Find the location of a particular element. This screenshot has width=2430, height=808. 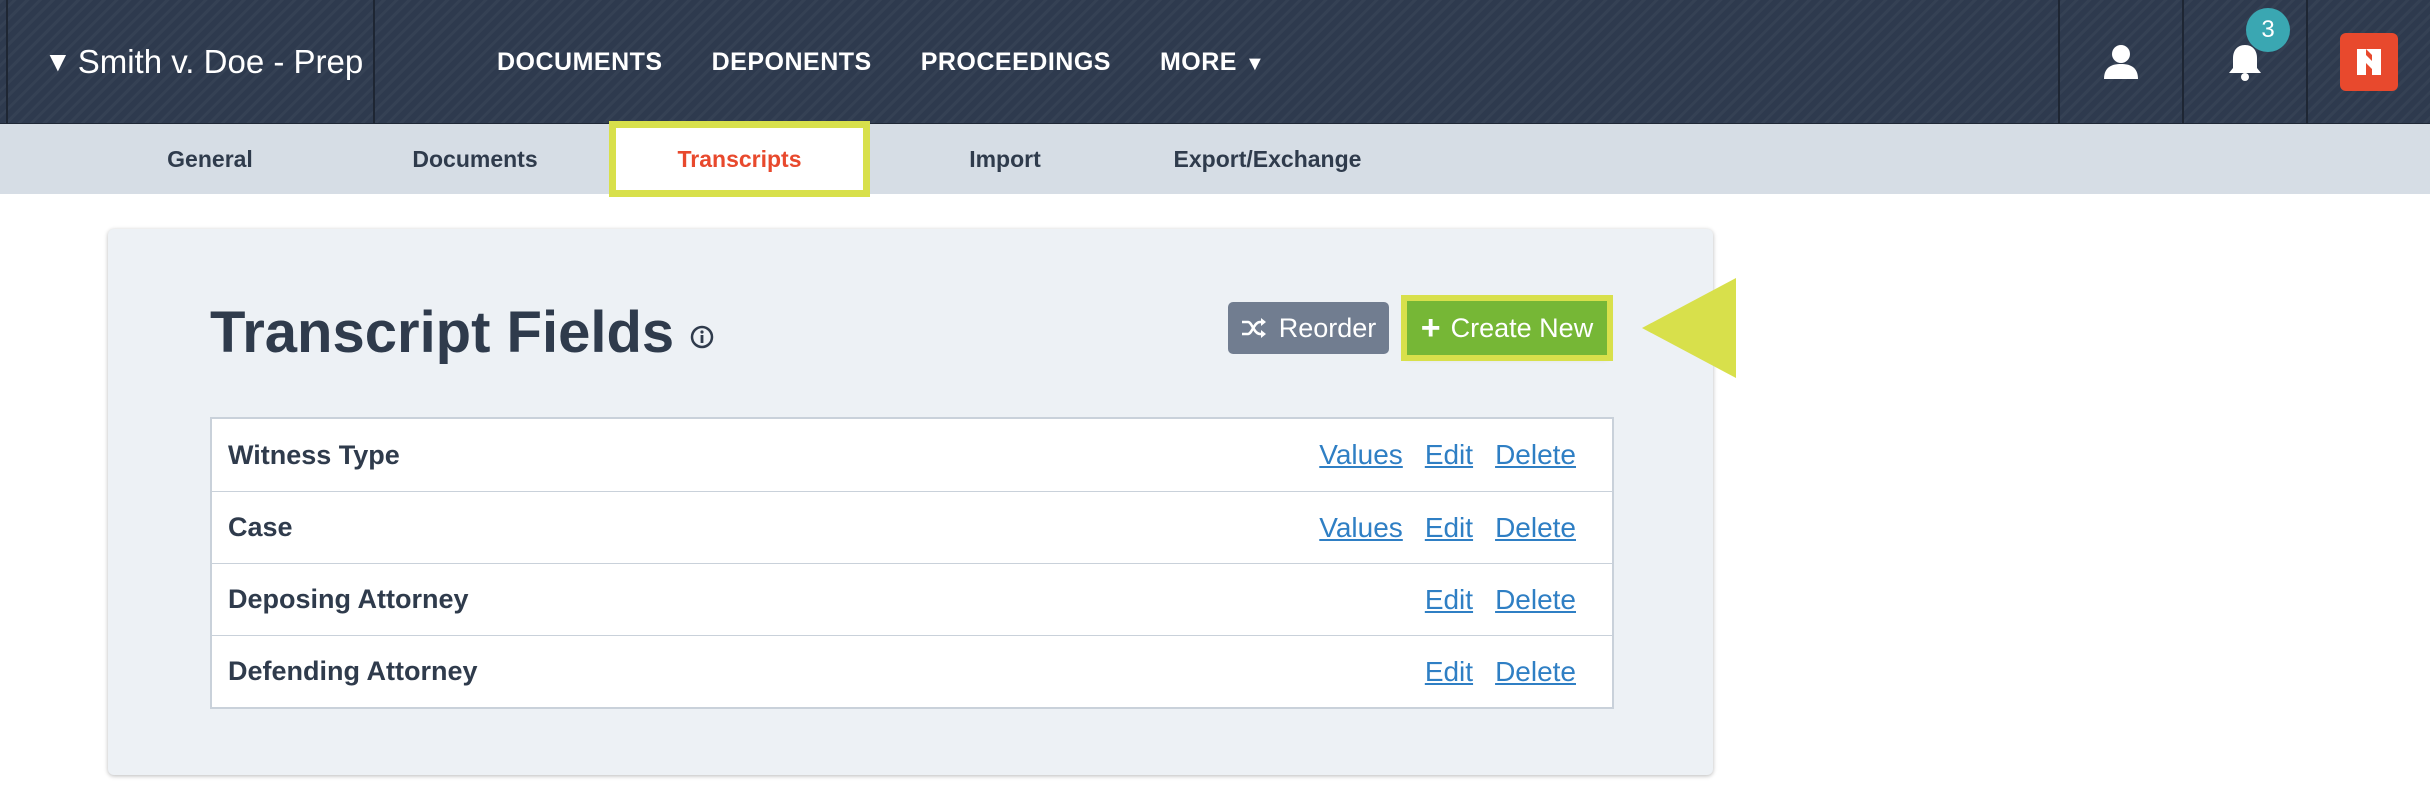

case-selector: ▼ Smith v. Doe - Prep is located at coordinates (190, 62).